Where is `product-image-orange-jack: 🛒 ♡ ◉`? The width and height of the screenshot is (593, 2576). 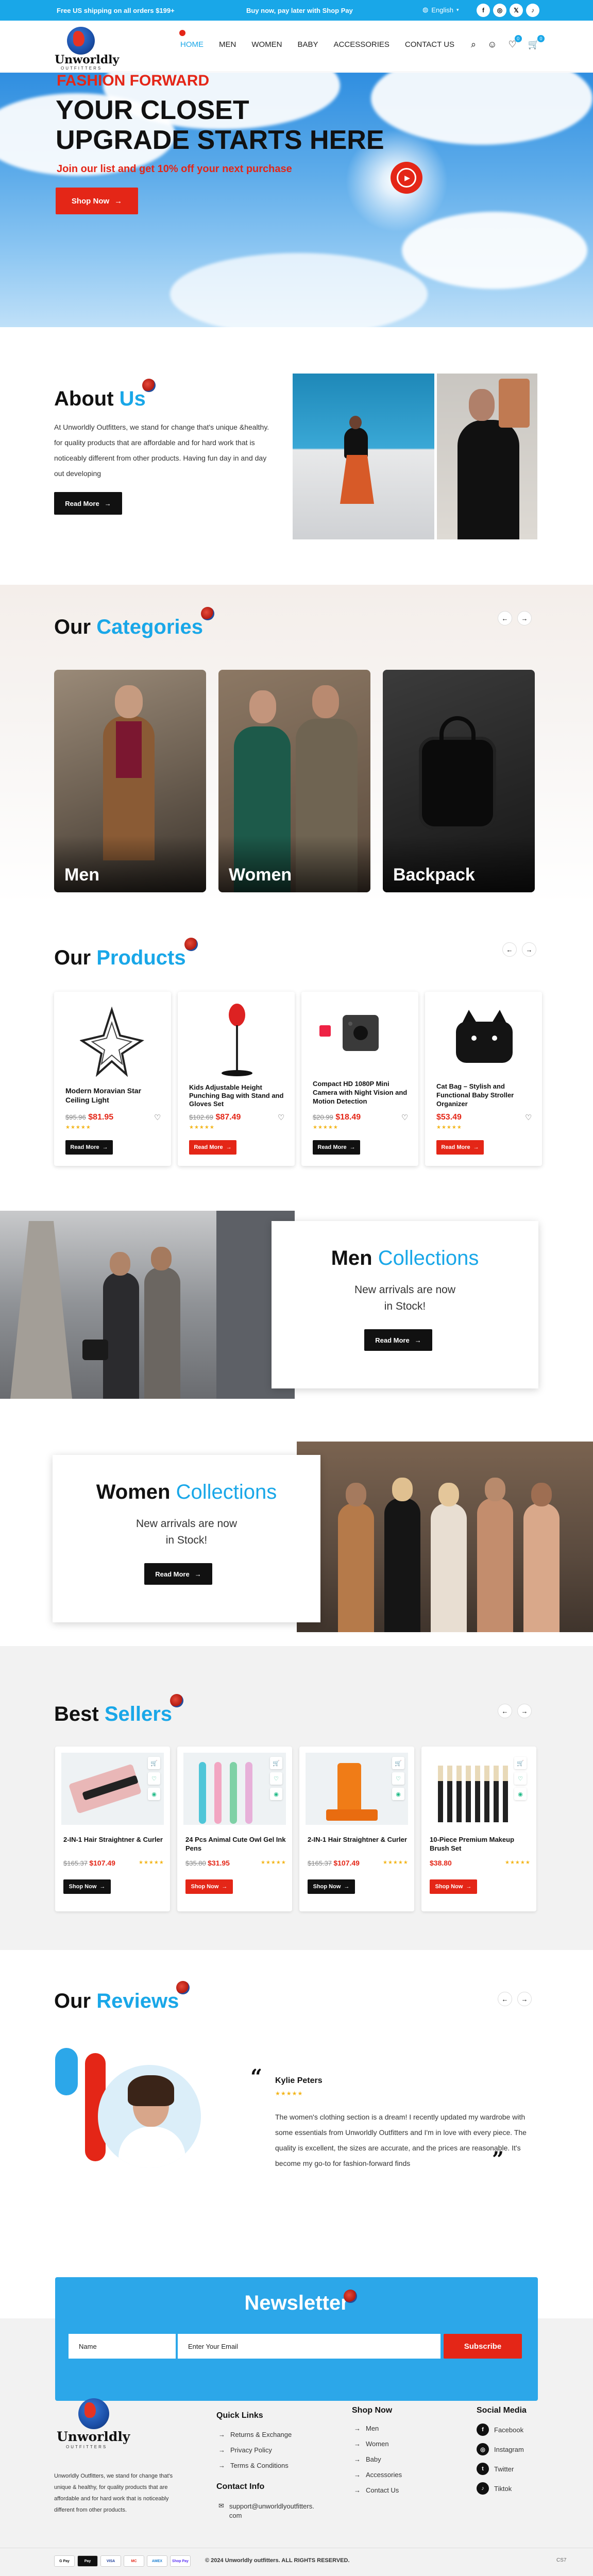 product-image-orange-jack: 🛒 ♡ ◉ is located at coordinates (357, 1789).